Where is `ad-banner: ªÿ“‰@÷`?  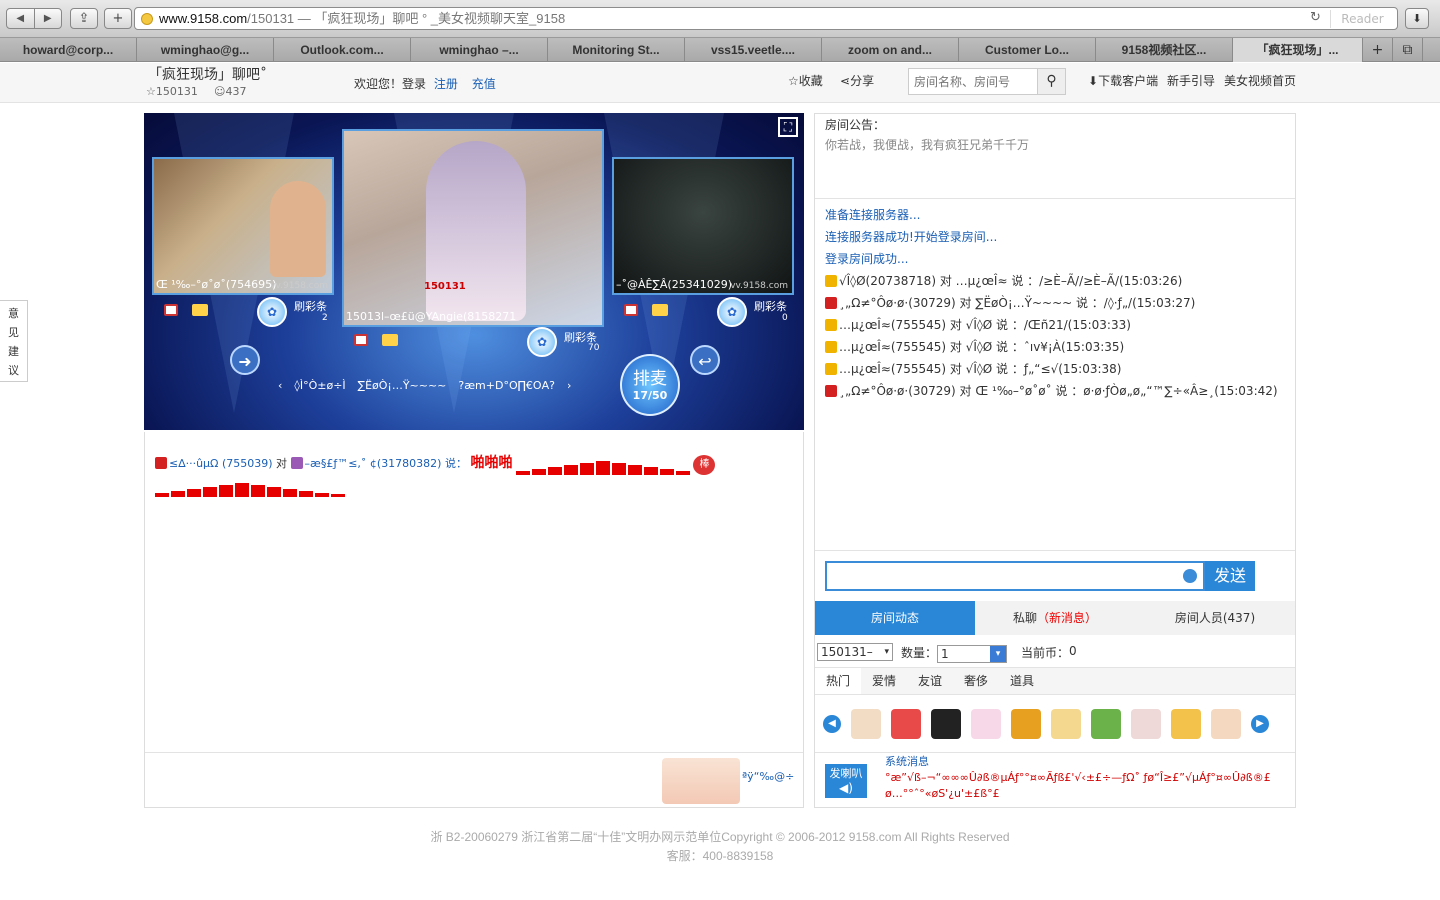 ad-banner: ªÿ“‰@÷ is located at coordinates (732, 781).